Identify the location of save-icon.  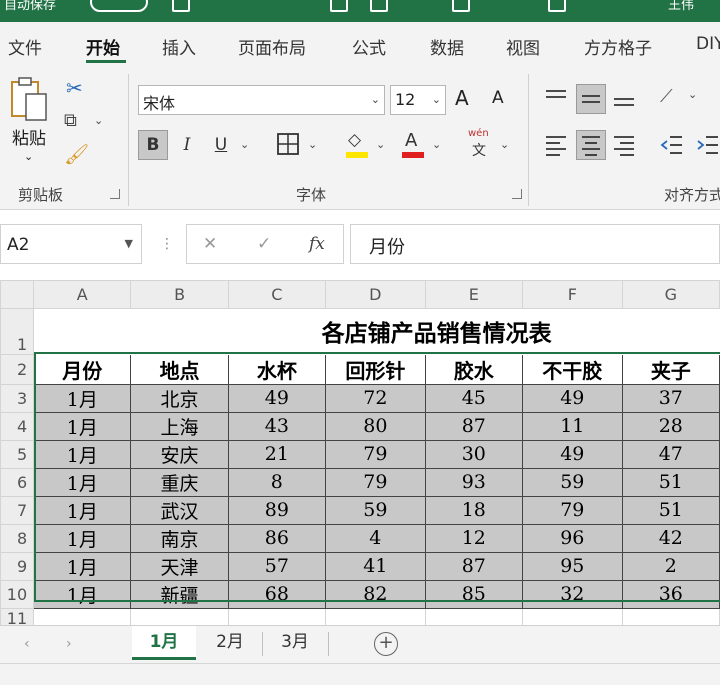
(181, 6).